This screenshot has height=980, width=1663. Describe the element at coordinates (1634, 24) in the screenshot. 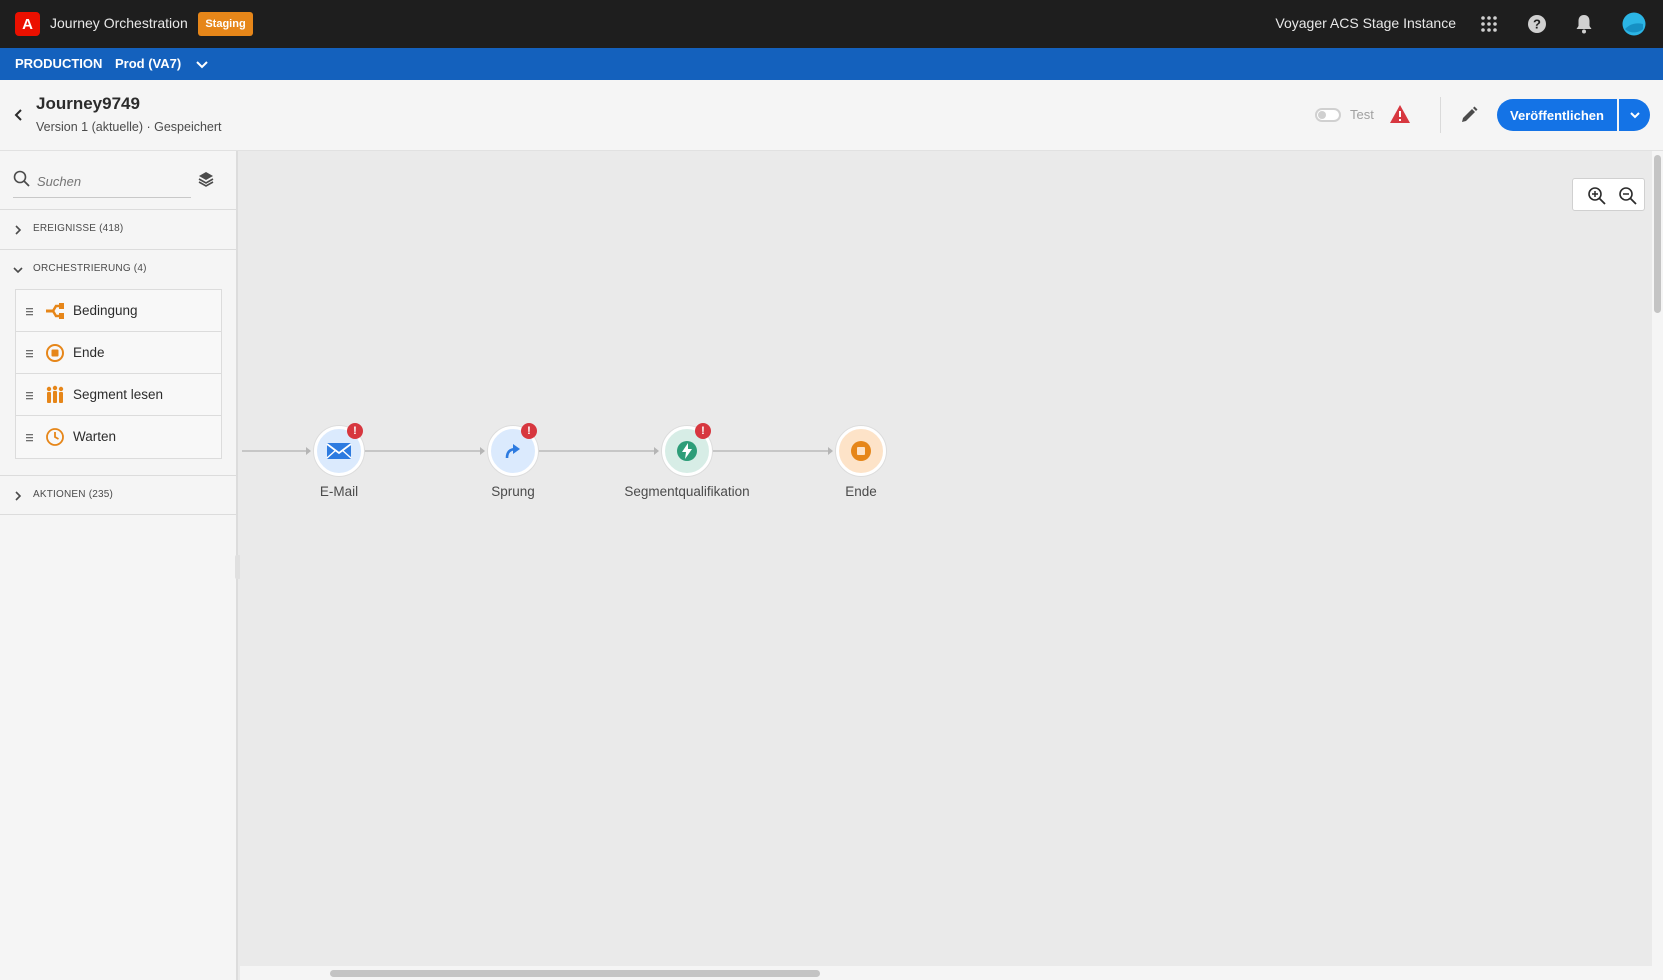

I see `user-avatar` at that location.